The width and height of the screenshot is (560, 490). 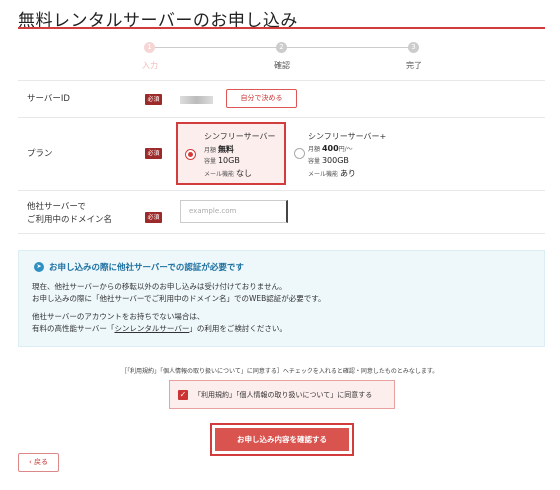 I want to click on notice-title: お申し込みの際に他社サーバーでの認証が必要です, so click(x=146, y=268).